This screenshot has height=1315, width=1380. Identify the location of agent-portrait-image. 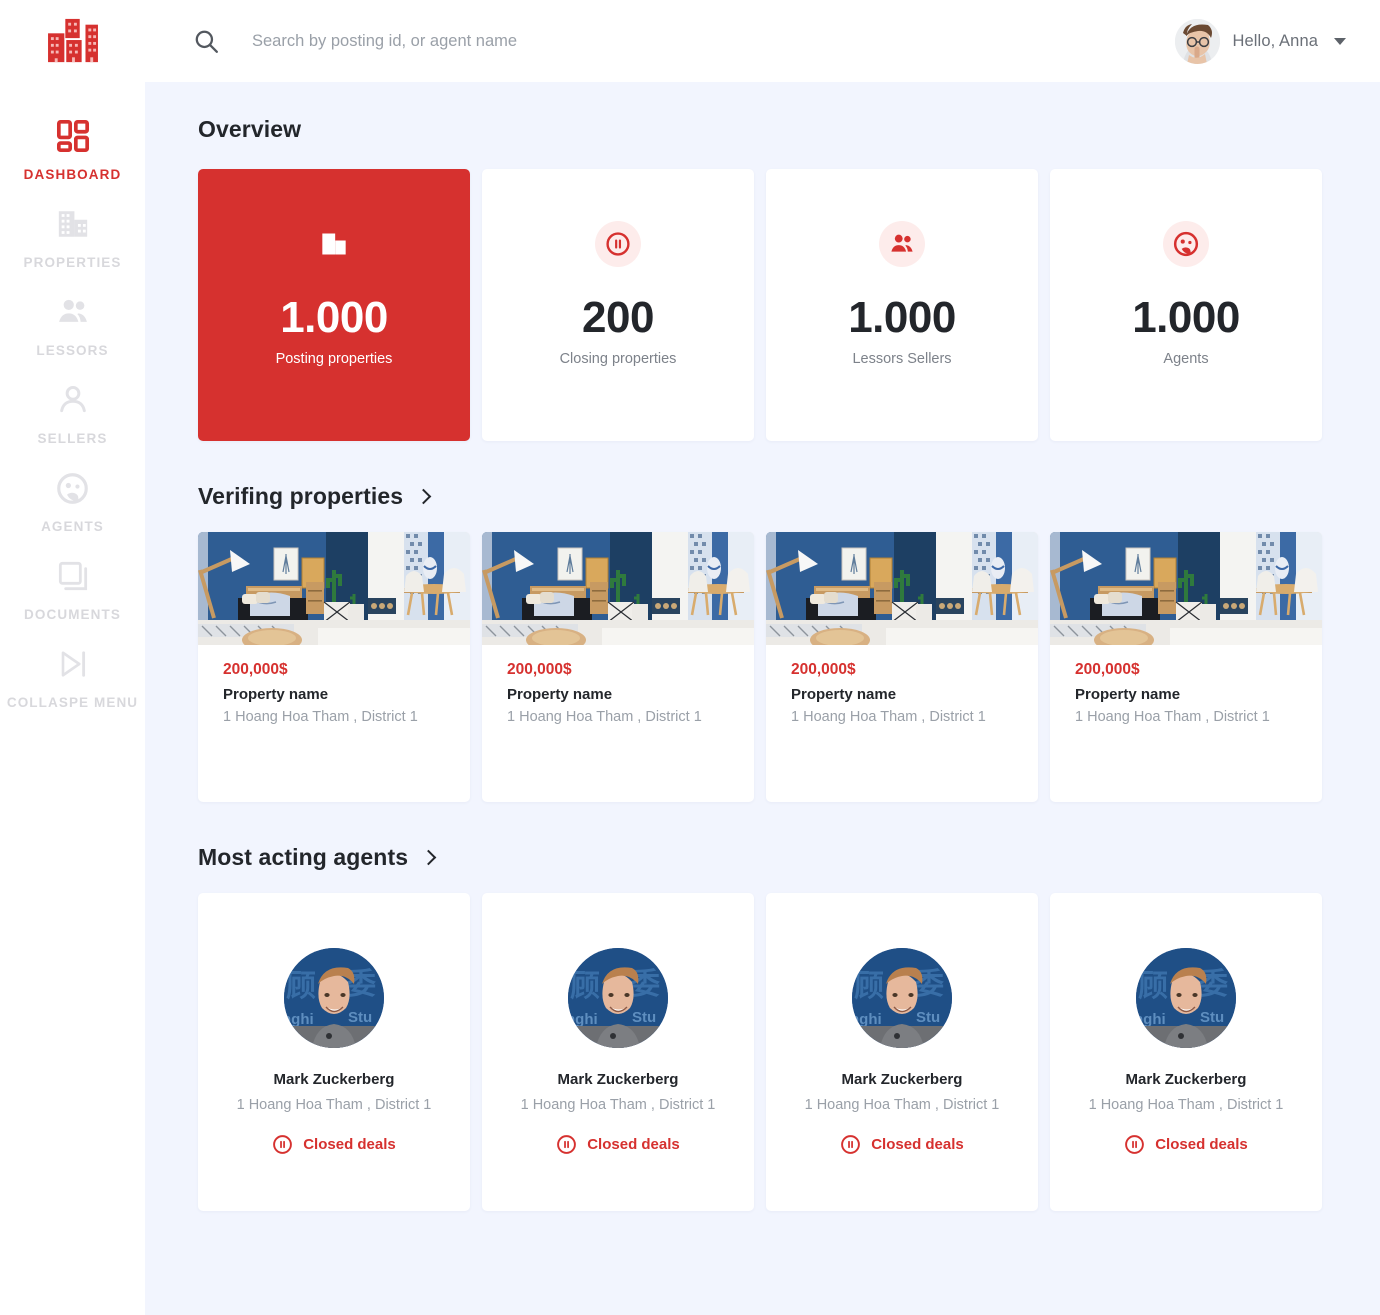
(902, 998).